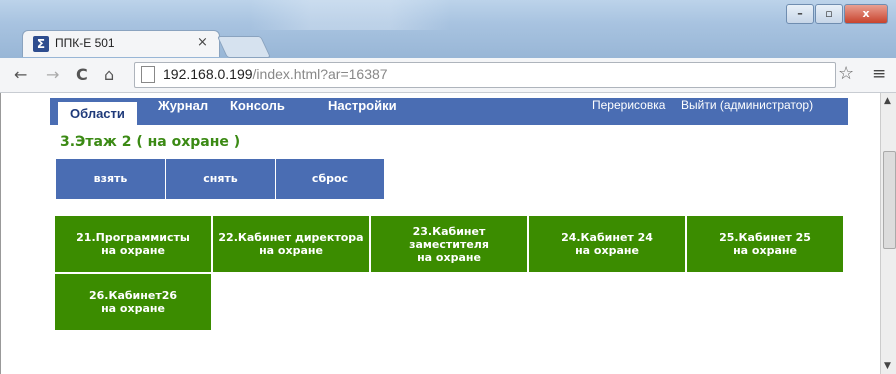 This screenshot has width=896, height=374. Describe the element at coordinates (607, 237) in the screenshot. I see `zone-label: 24.Кабинет 24` at that location.